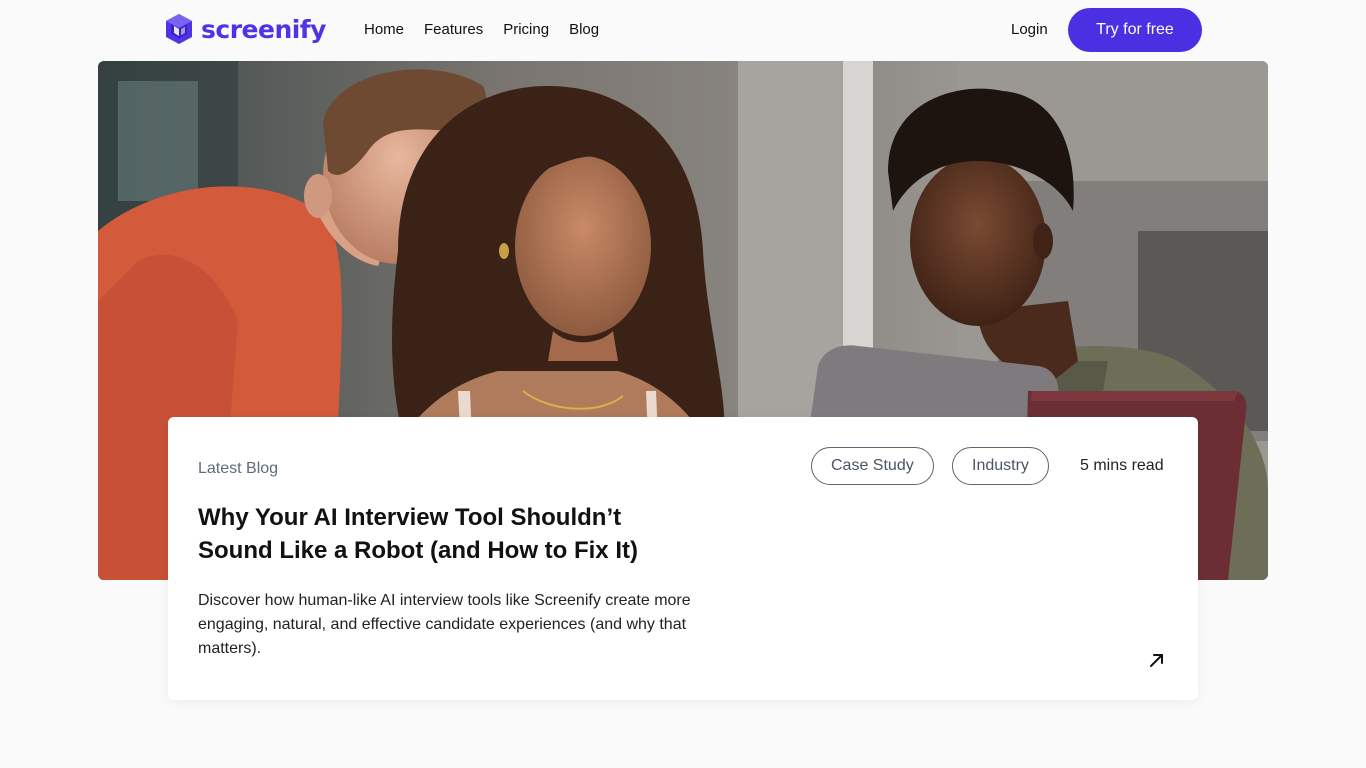  Describe the element at coordinates (584, 30) in the screenshot. I see `nav-link-blog: Blog` at that location.